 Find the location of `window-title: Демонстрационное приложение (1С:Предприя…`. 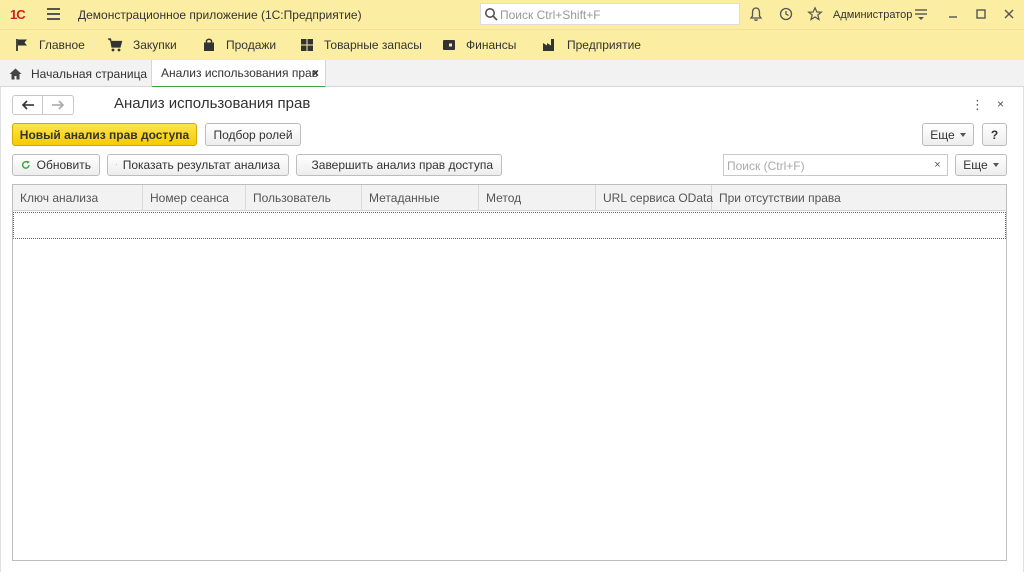

window-title: Демонстрационное приложение (1С:Предприя… is located at coordinates (220, 15).